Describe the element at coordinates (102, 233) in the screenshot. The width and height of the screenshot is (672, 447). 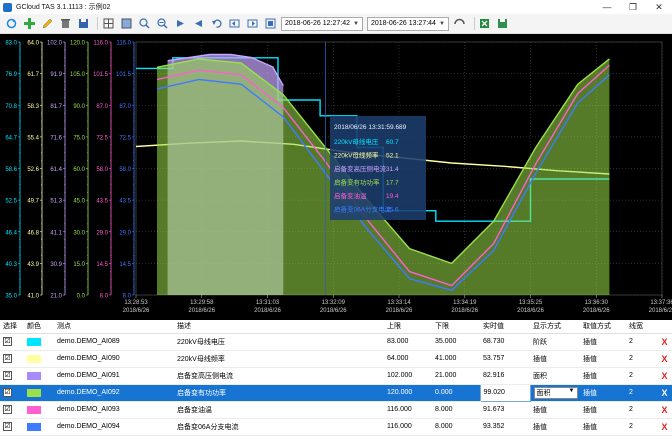
I see `y-tick-label: 29.0` at that location.